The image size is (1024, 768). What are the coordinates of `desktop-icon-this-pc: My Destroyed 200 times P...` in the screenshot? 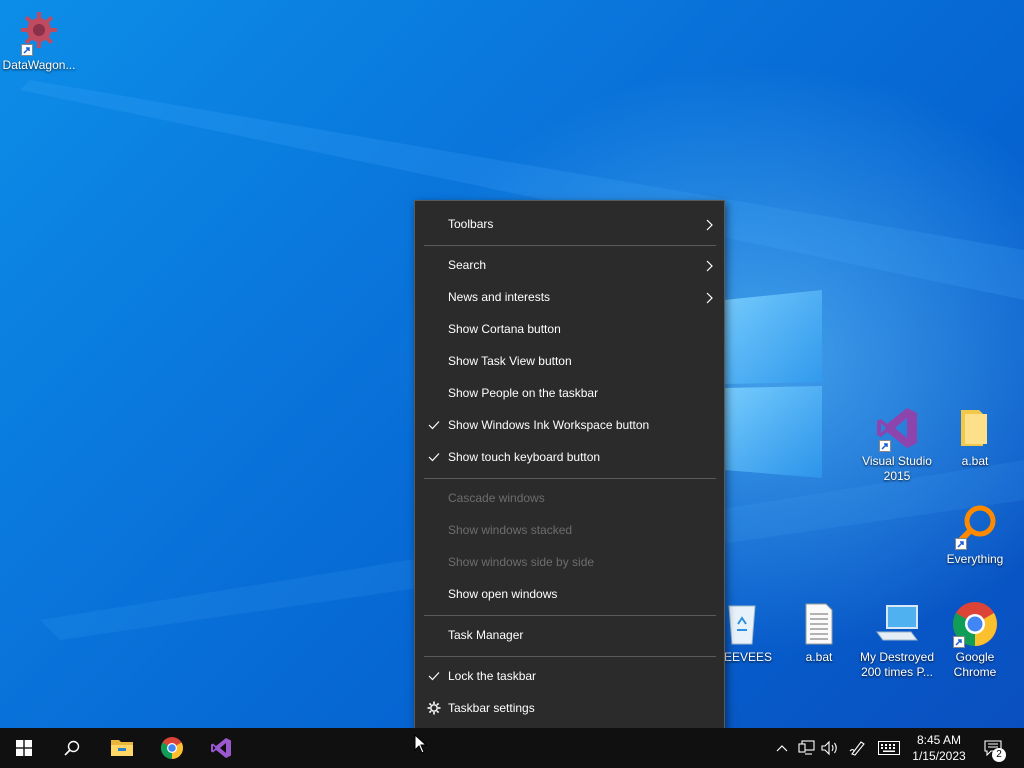 It's located at (897, 640).